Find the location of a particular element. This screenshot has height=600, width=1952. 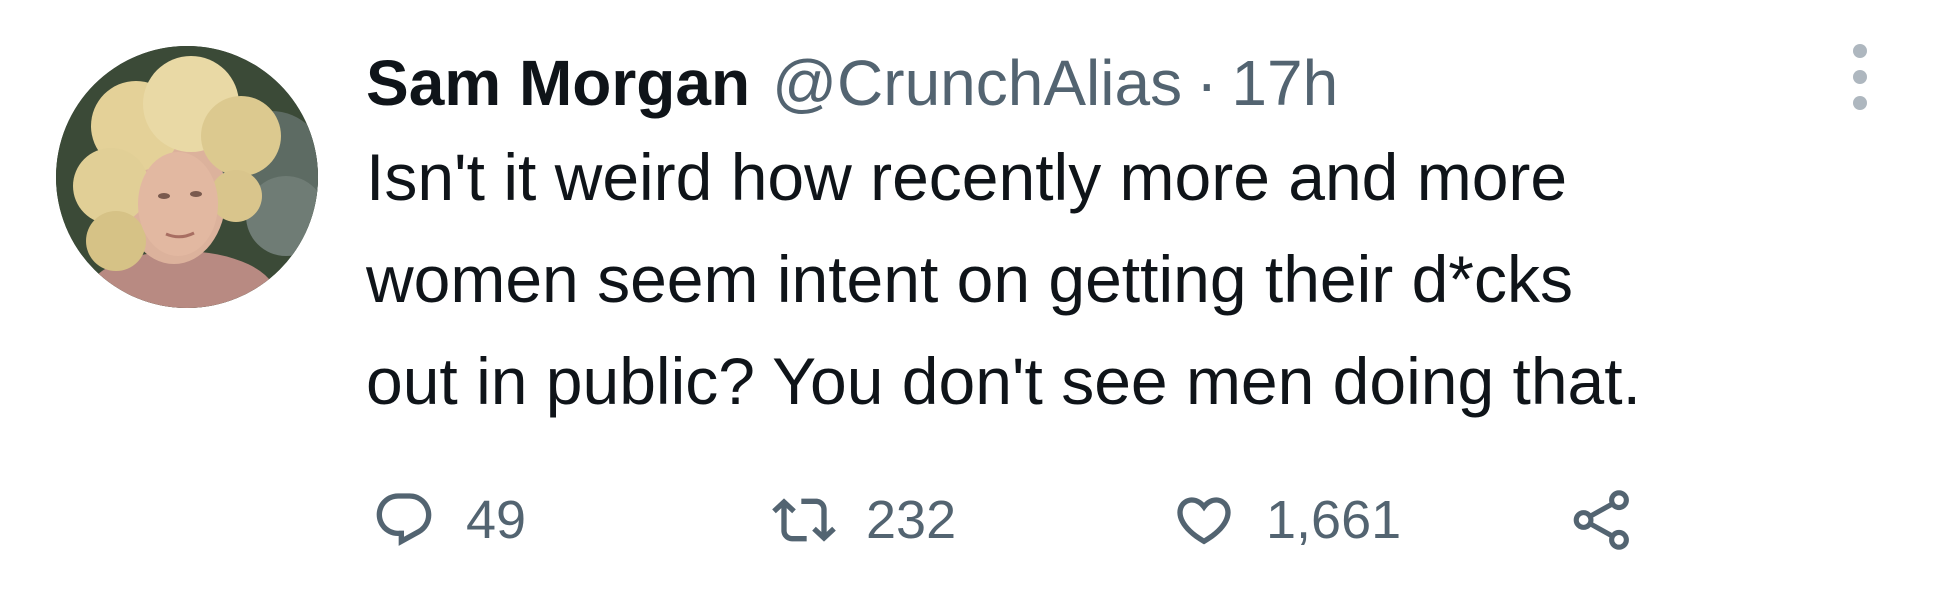

reply-button: 49 is located at coordinates (572, 520).